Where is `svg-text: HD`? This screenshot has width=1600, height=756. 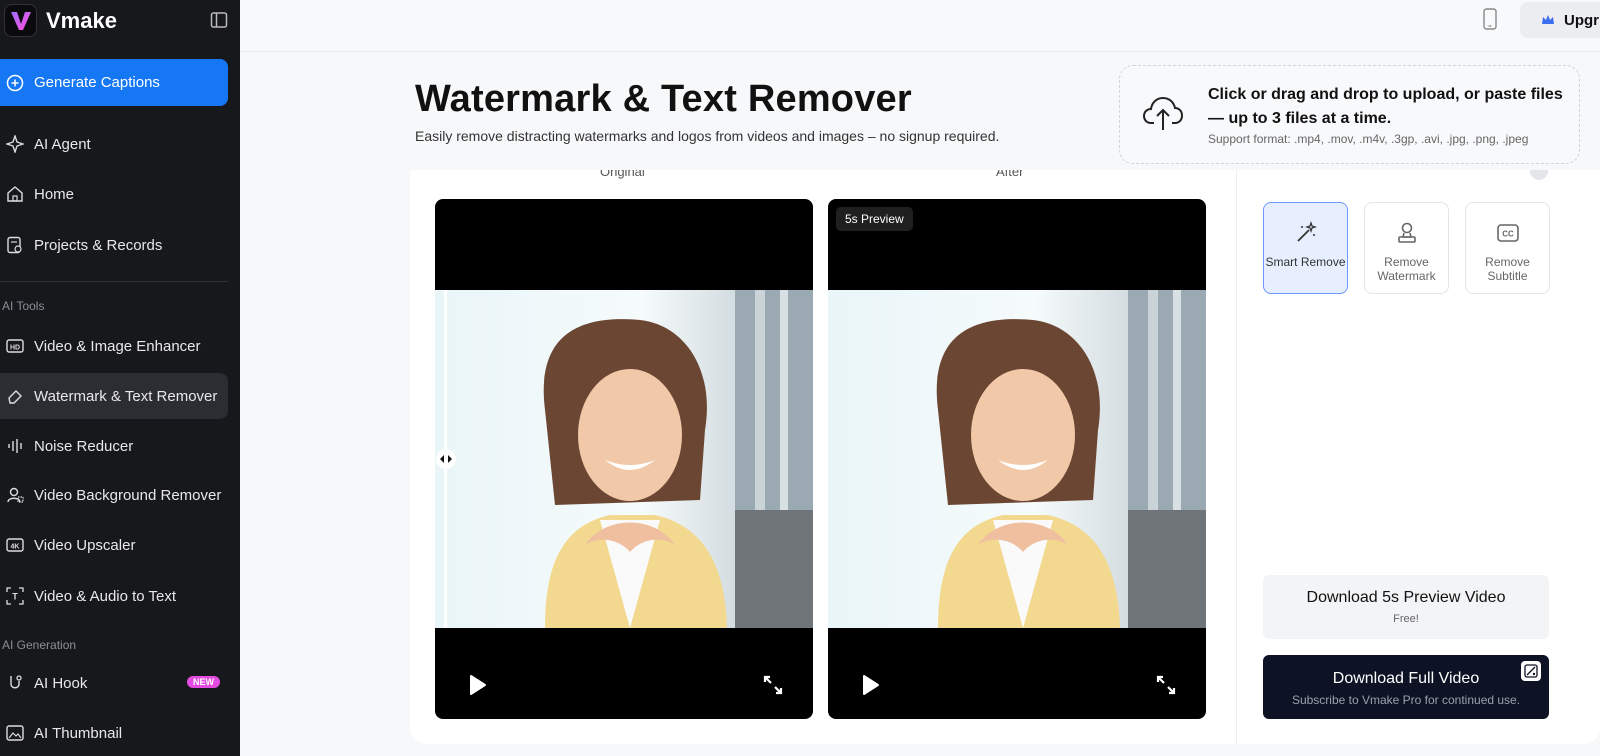
svg-text: HD is located at coordinates (15, 348).